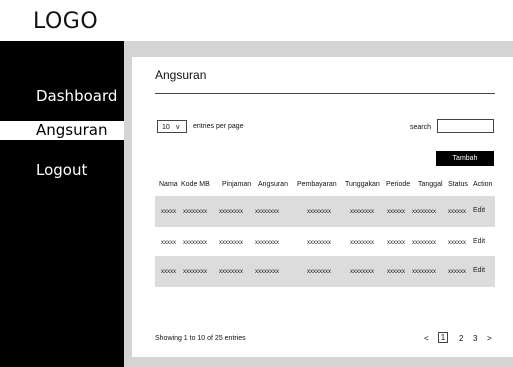 Image resolution: width=513 pixels, height=367 pixels. What do you see at coordinates (66, 21) in the screenshot?
I see `logo: LOGO` at bounding box center [66, 21].